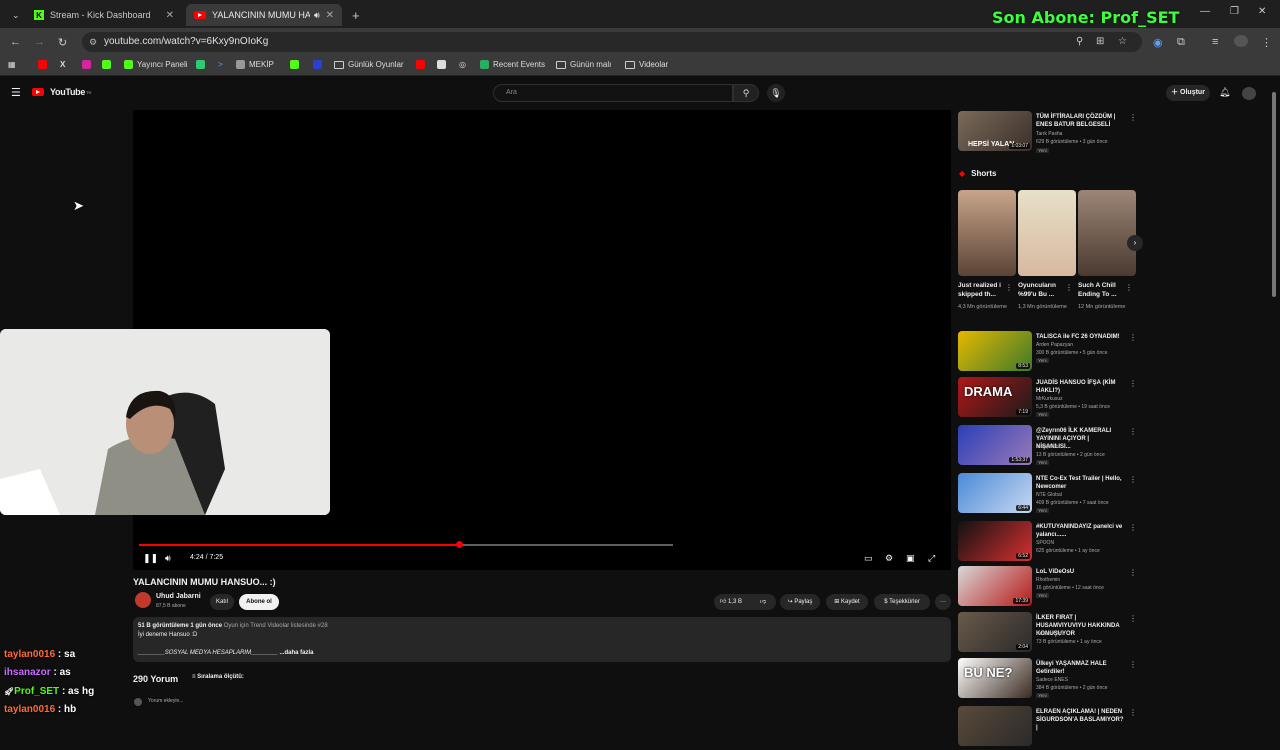 The image size is (1280, 750). Describe the element at coordinates (931, 558) in the screenshot. I see `fullscreen-button: ⤢` at that location.